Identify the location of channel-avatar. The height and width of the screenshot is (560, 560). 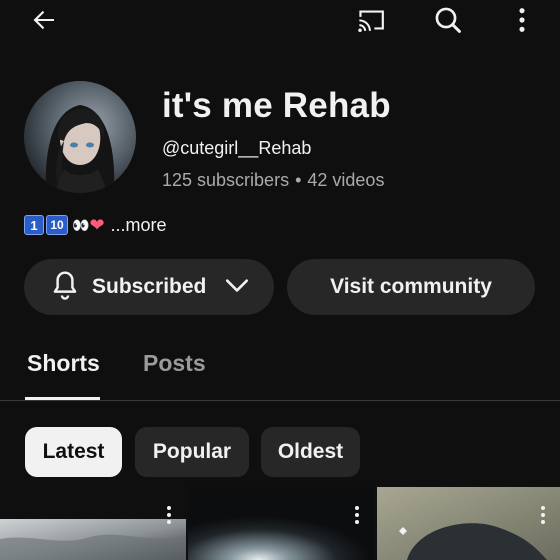
(80, 137).